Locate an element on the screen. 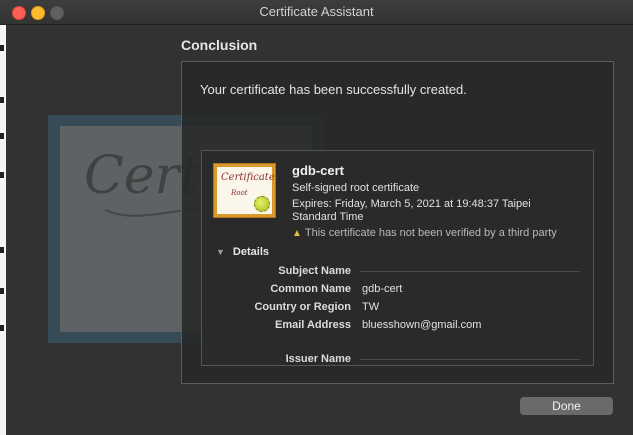 The height and width of the screenshot is (435, 633). certificate-icon: Certificate Root is located at coordinates (244, 190).